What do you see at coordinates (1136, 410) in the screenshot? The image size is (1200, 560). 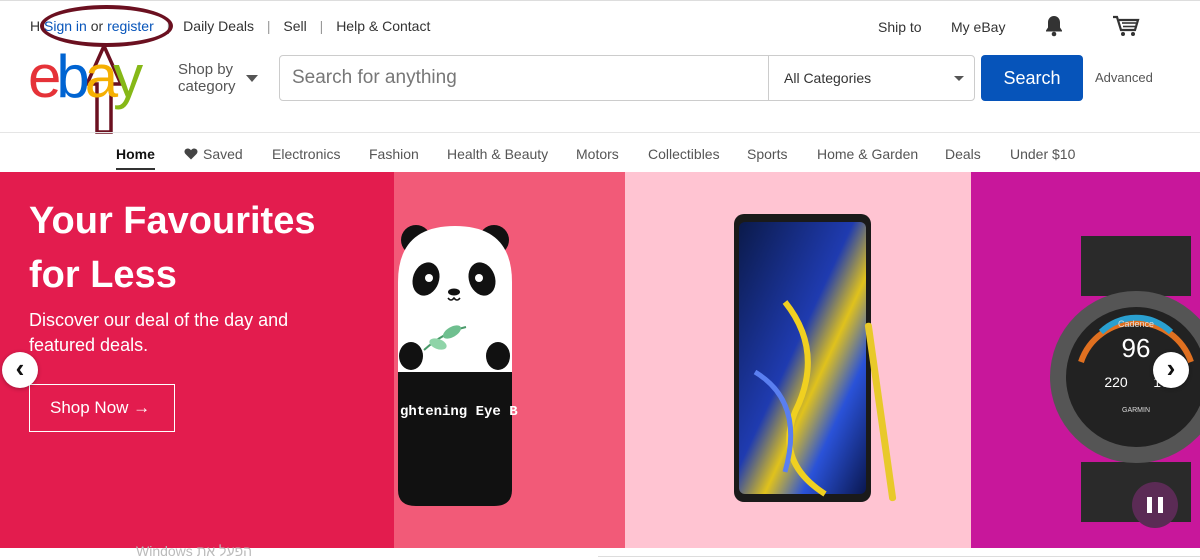 I see `watch-brand: GARMIN` at bounding box center [1136, 410].